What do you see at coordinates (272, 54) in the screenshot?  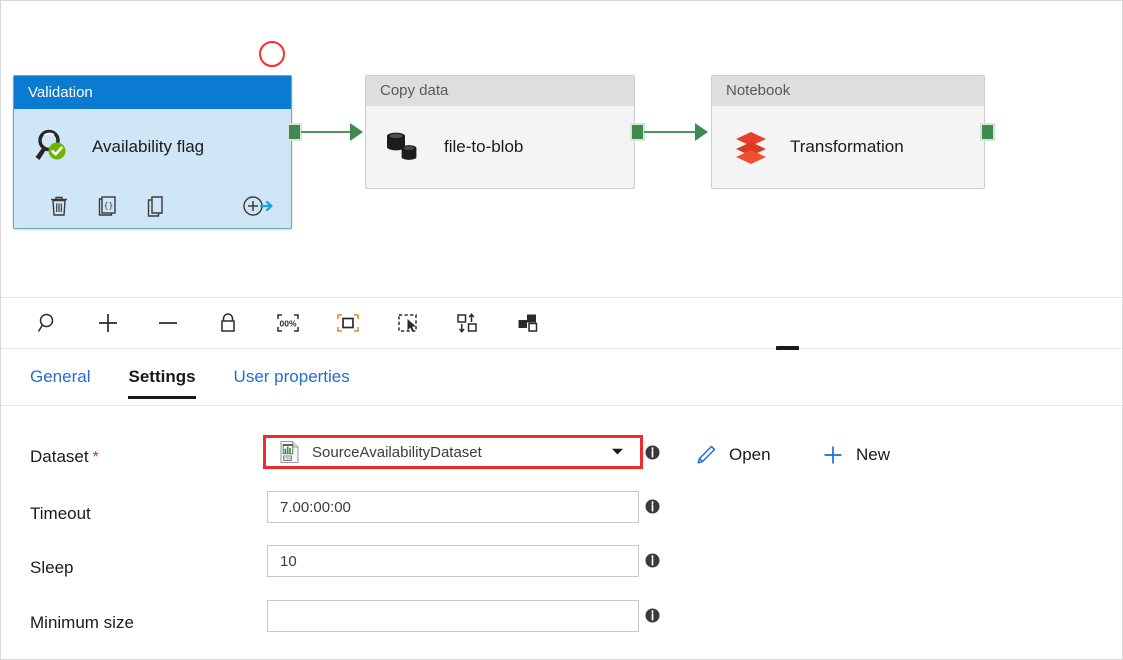 I see `annotation-circle-highlight` at bounding box center [272, 54].